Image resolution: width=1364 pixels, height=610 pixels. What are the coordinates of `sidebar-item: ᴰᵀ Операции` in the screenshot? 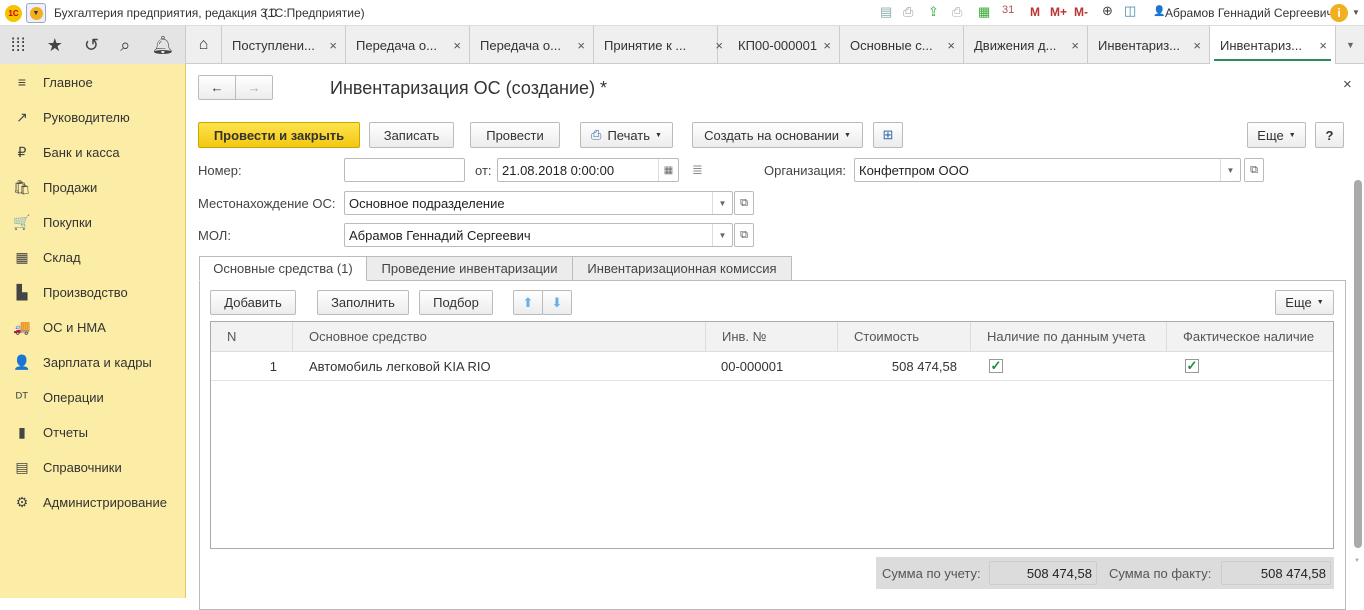 It's located at (93, 397).